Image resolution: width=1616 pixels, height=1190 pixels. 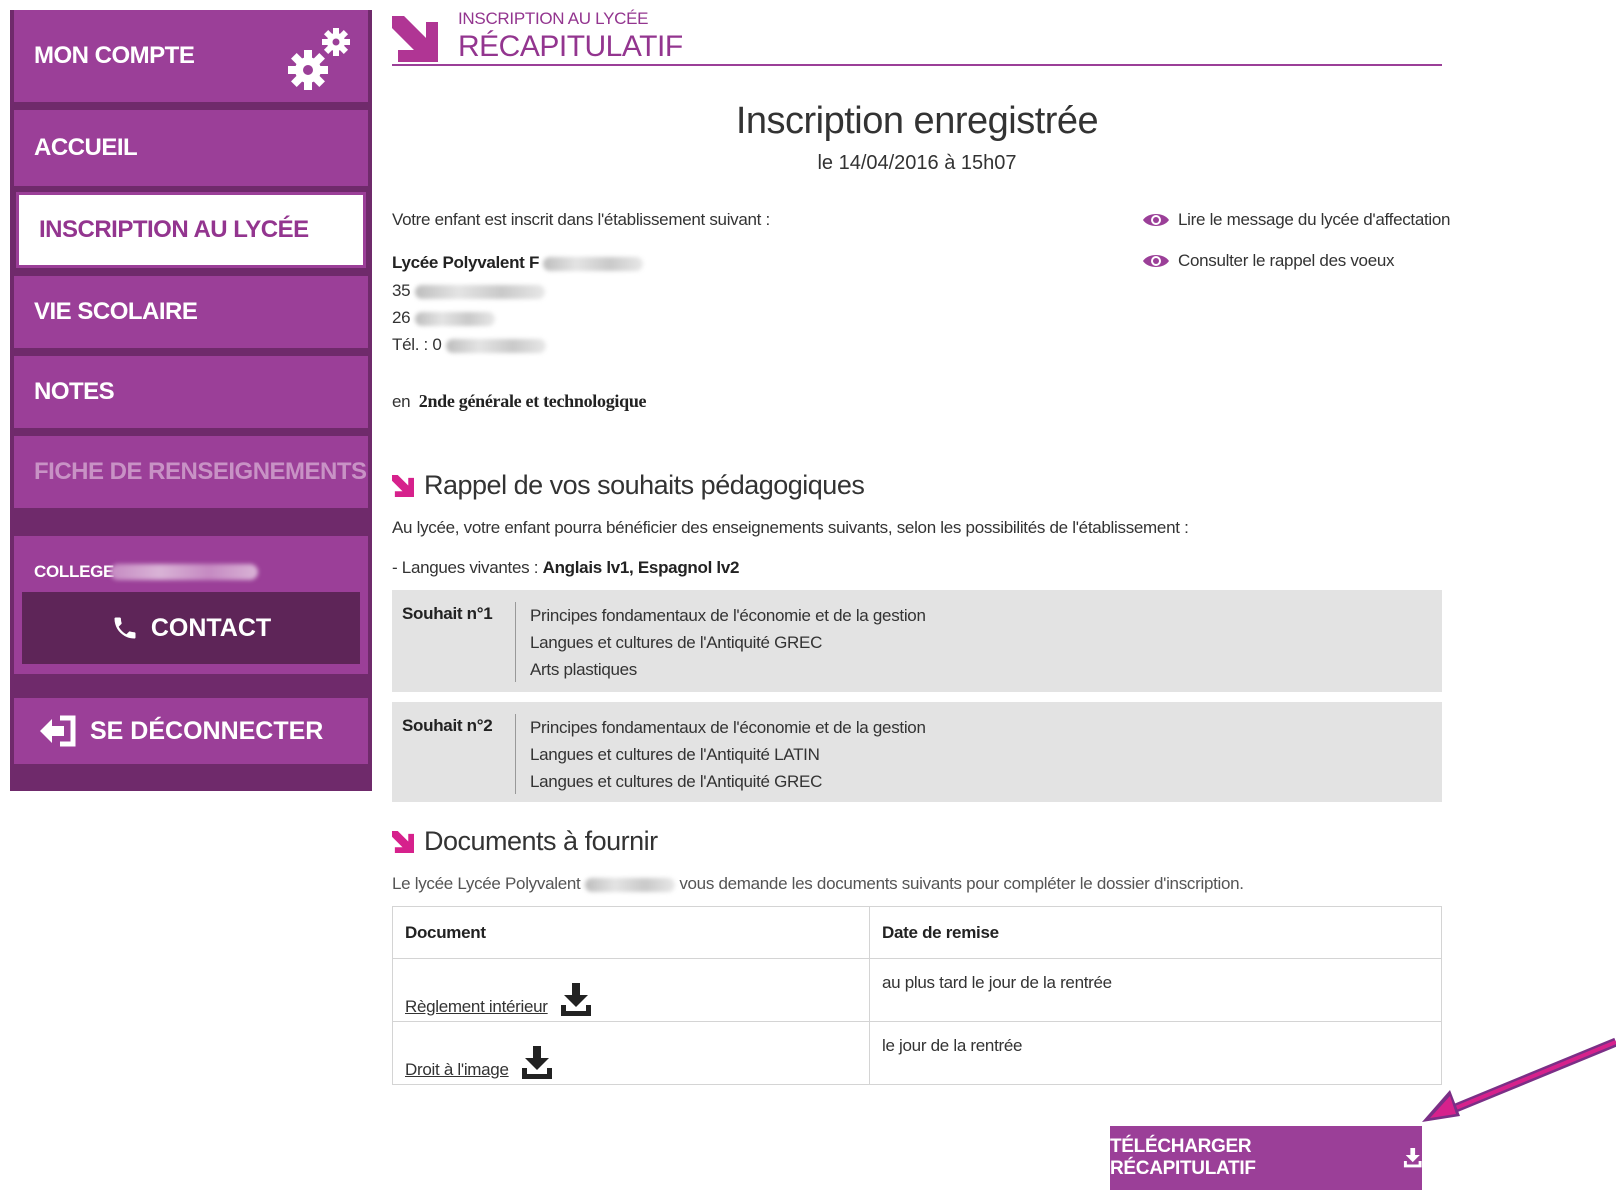 I want to click on nav-fiche-renseignements: FICHE DE RENSEIGNEMENTS, so click(x=191, y=472).